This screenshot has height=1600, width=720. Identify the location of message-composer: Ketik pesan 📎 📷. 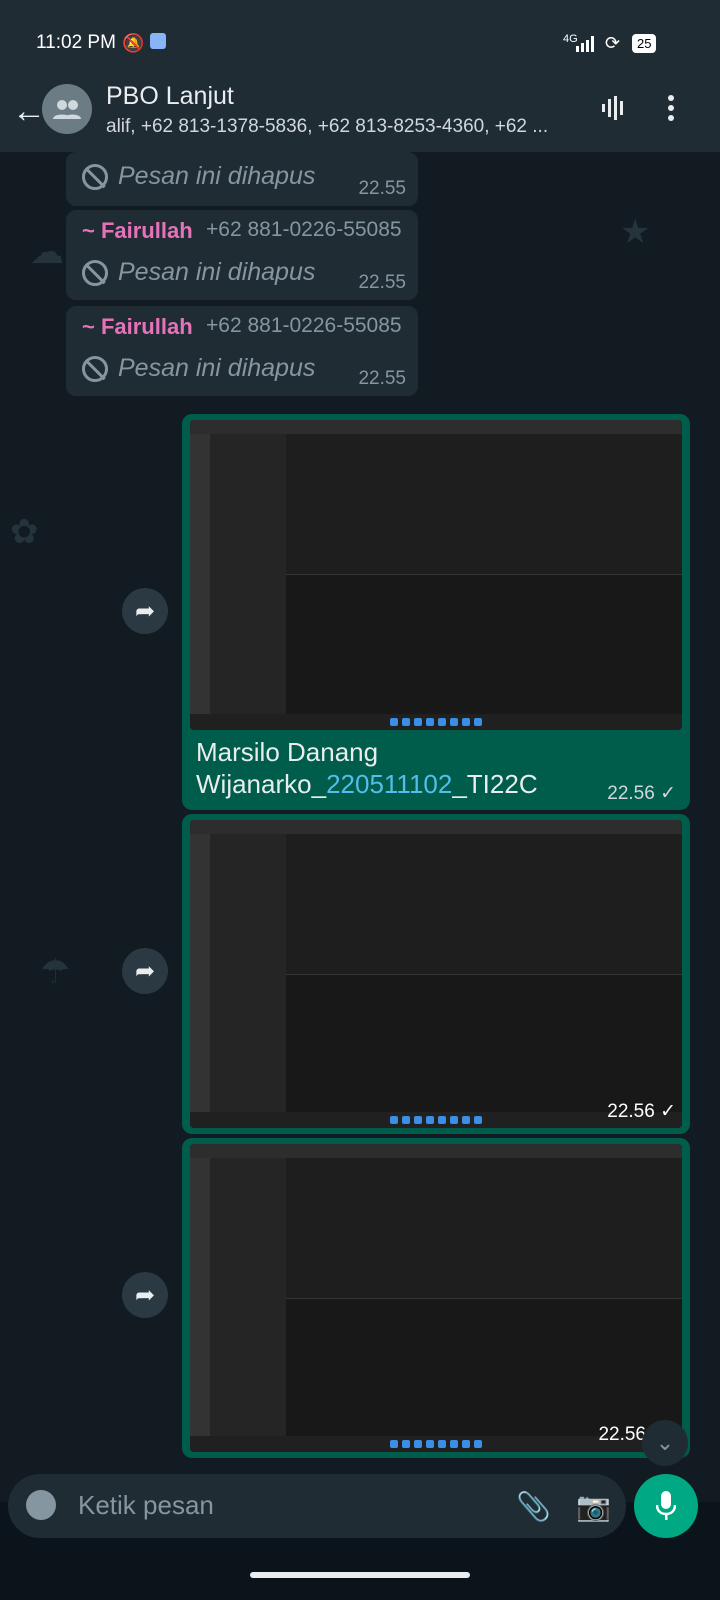
(317, 1506).